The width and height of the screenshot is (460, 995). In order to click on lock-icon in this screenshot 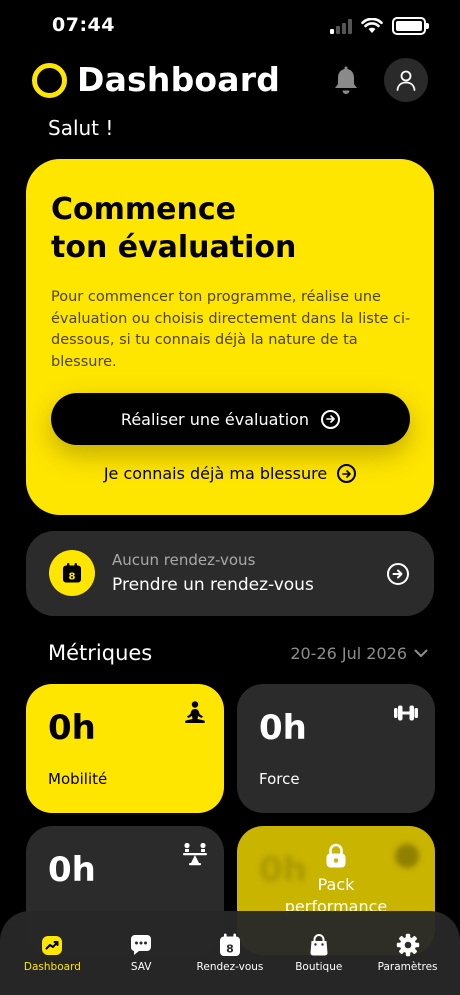, I will do `click(336, 855)`.